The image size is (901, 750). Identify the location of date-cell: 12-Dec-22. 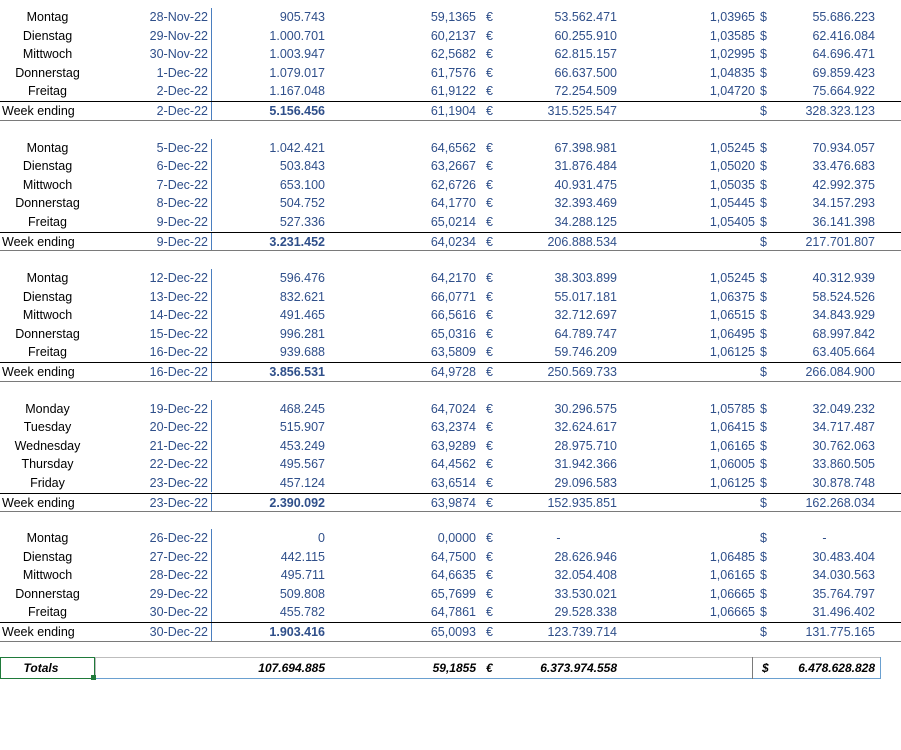
(151, 278).